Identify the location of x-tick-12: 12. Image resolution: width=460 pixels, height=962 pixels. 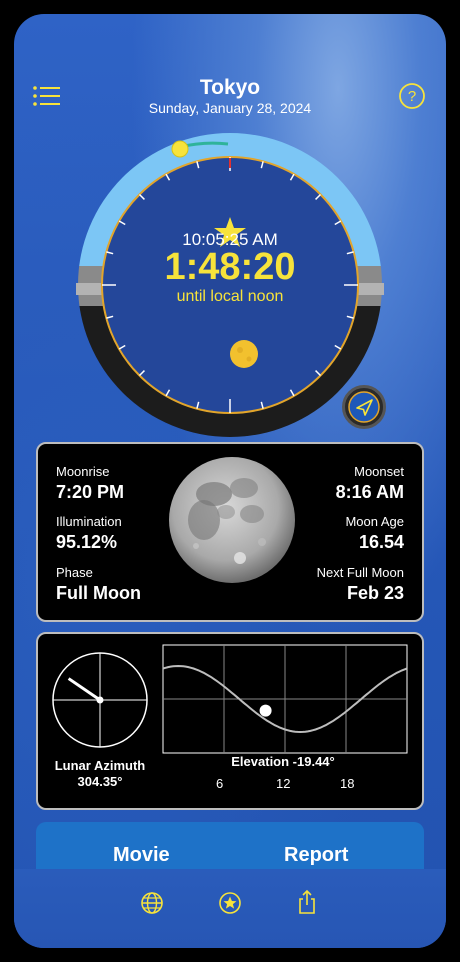
(283, 783).